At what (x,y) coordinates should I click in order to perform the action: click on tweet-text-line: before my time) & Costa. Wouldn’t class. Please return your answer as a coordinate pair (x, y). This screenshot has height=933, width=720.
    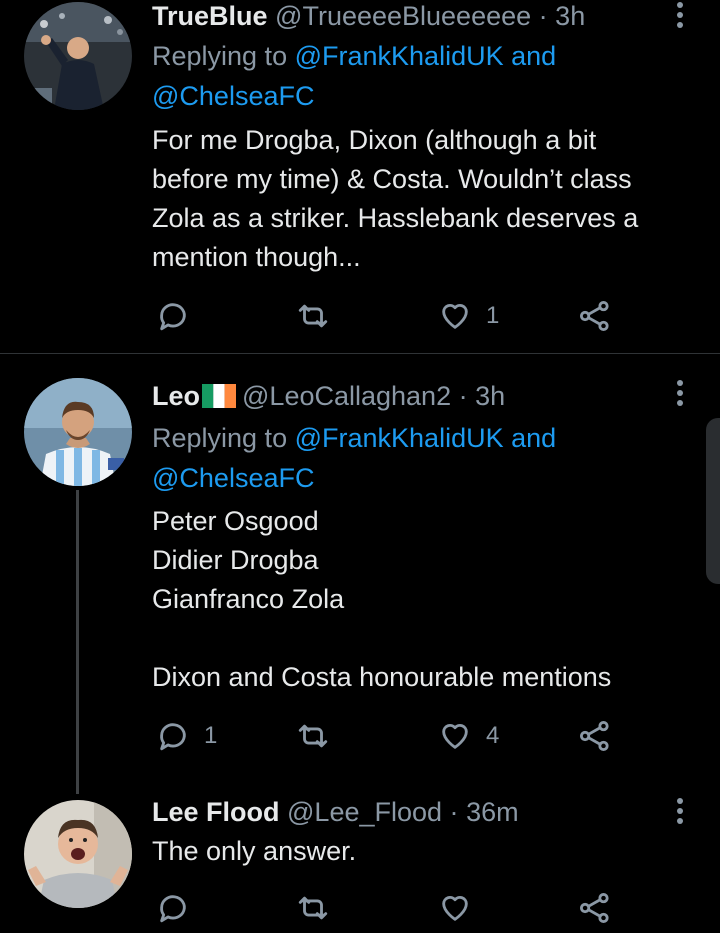
    Looking at the image, I should click on (392, 179).